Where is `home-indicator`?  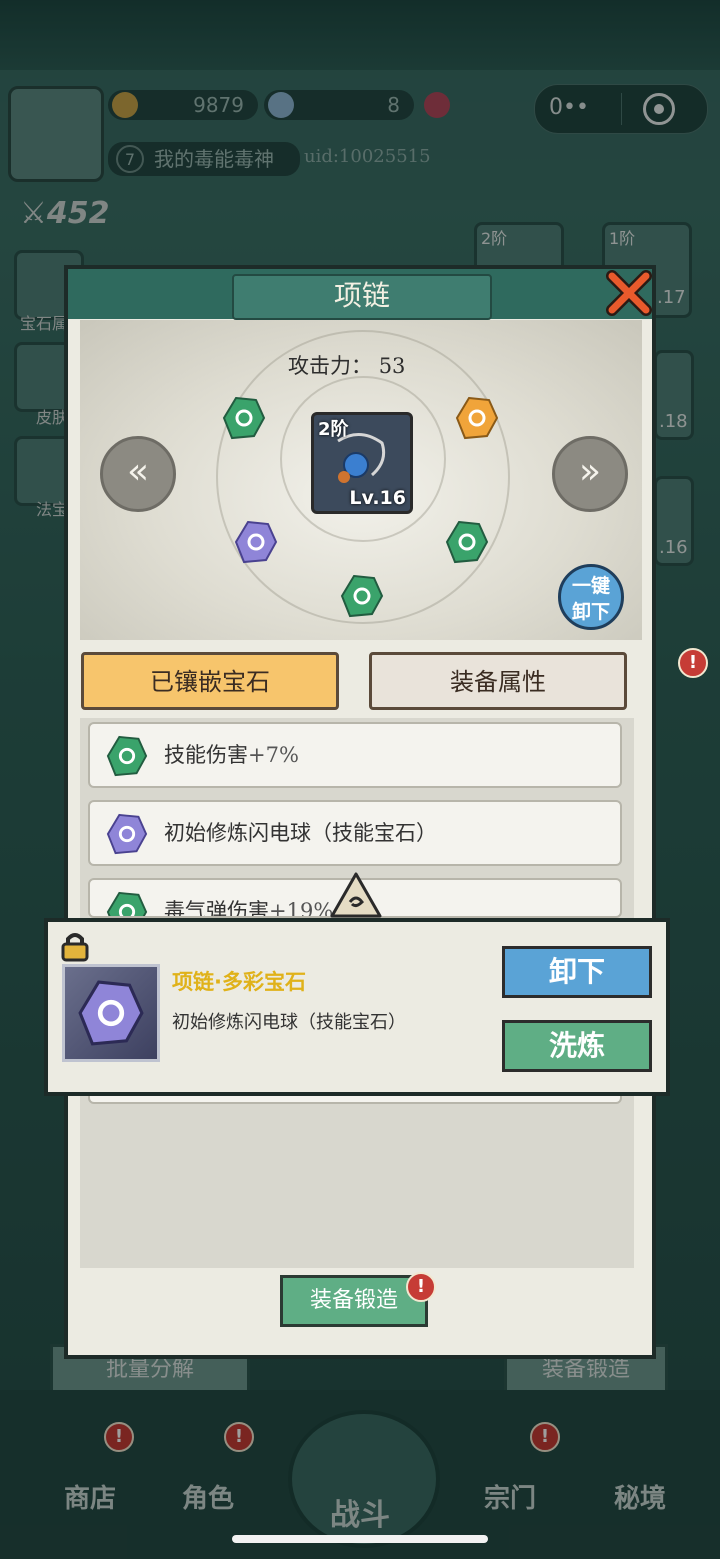 home-indicator is located at coordinates (360, 1539).